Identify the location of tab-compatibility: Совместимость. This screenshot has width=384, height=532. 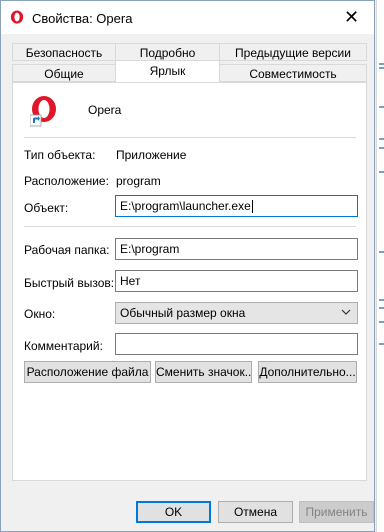
(293, 73).